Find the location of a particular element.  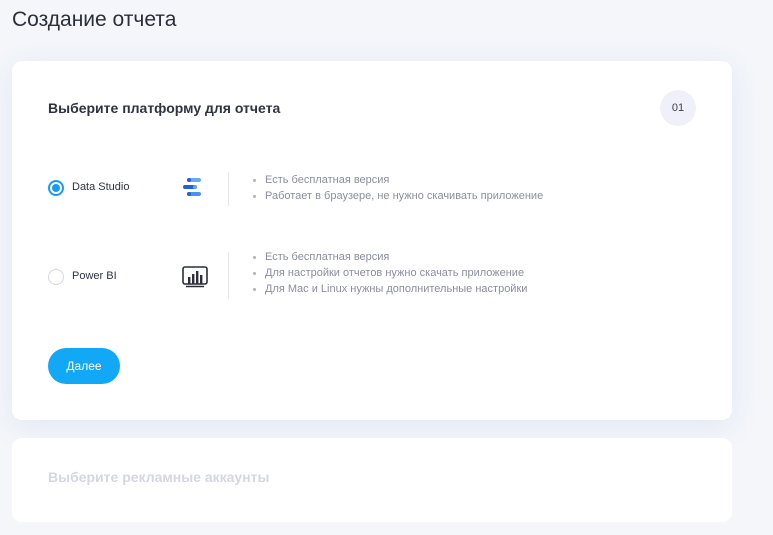

option-label: Power BI is located at coordinates (94, 276).